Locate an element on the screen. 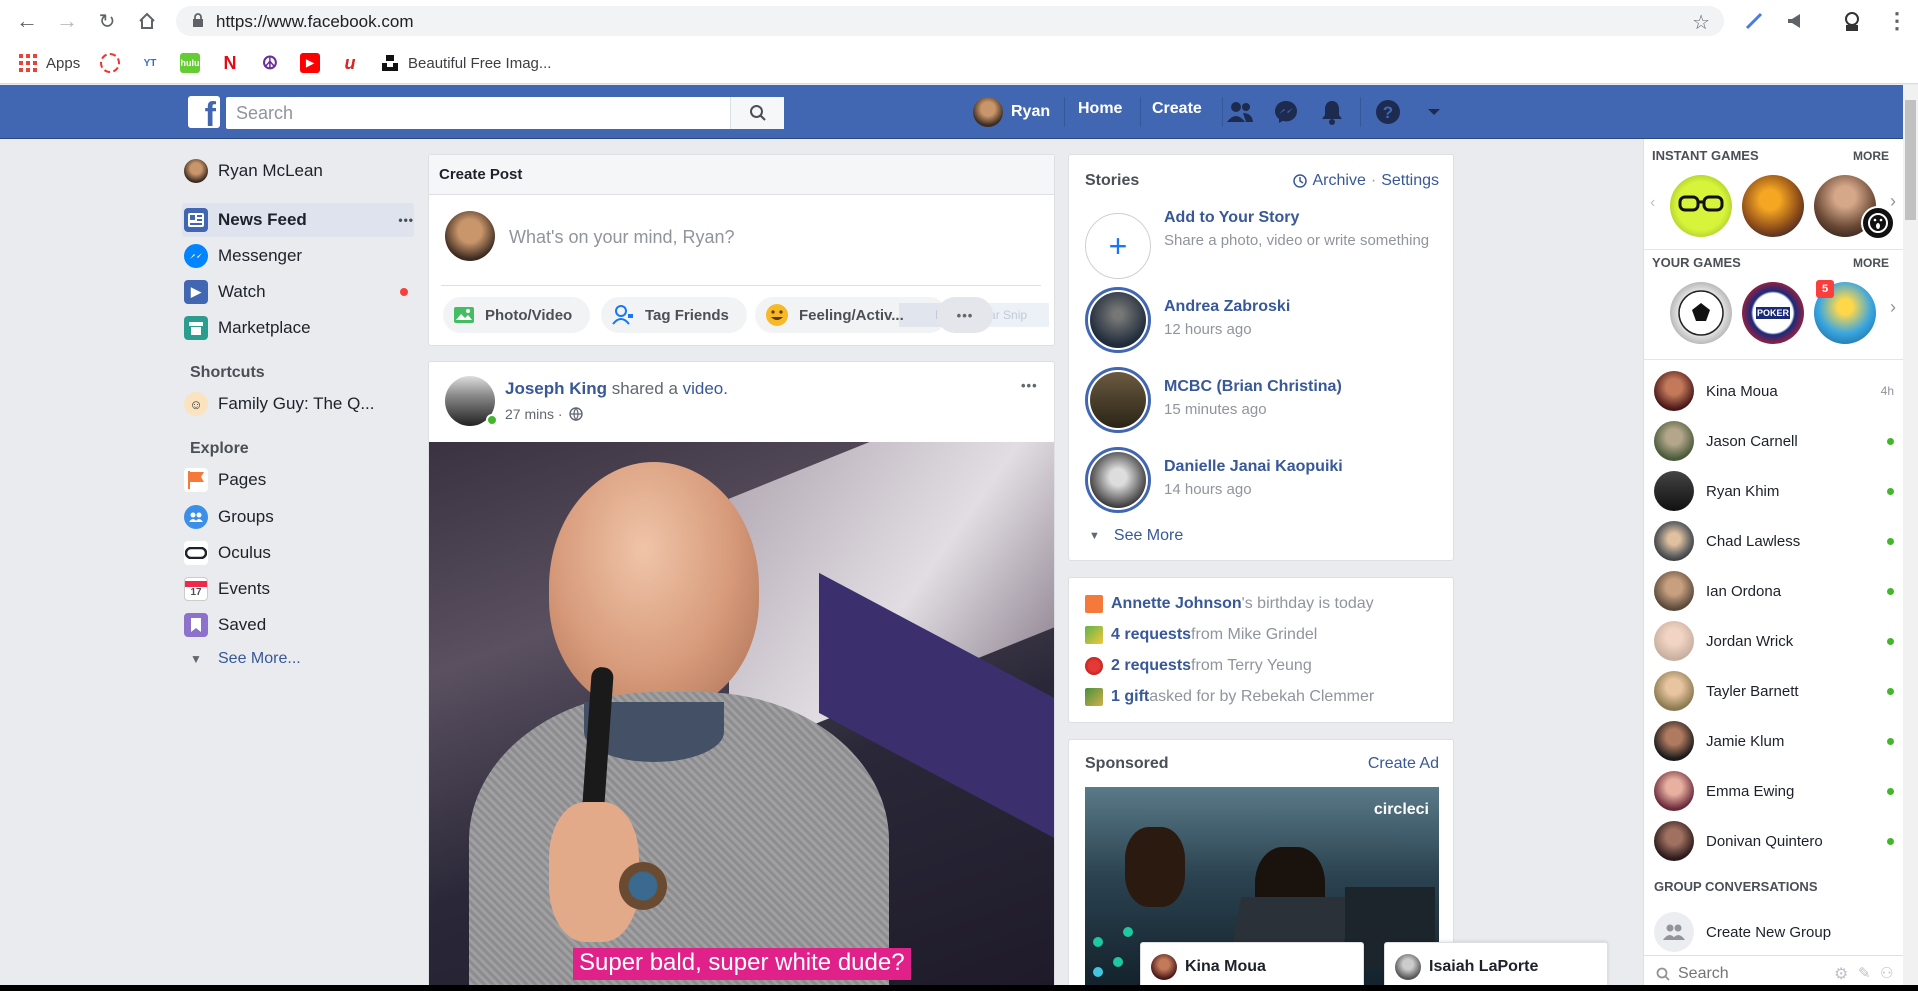 The width and height of the screenshot is (1918, 991). facebook-logo-icon: f is located at coordinates (204, 112).